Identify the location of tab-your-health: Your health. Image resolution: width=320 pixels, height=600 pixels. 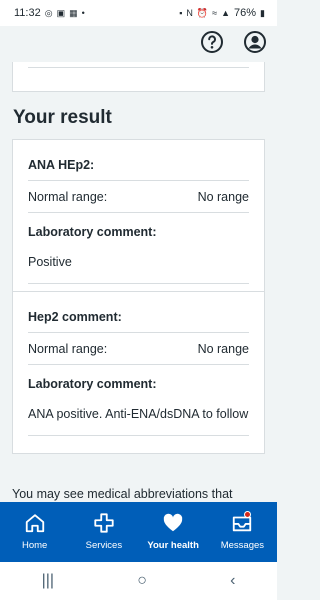
(173, 532).